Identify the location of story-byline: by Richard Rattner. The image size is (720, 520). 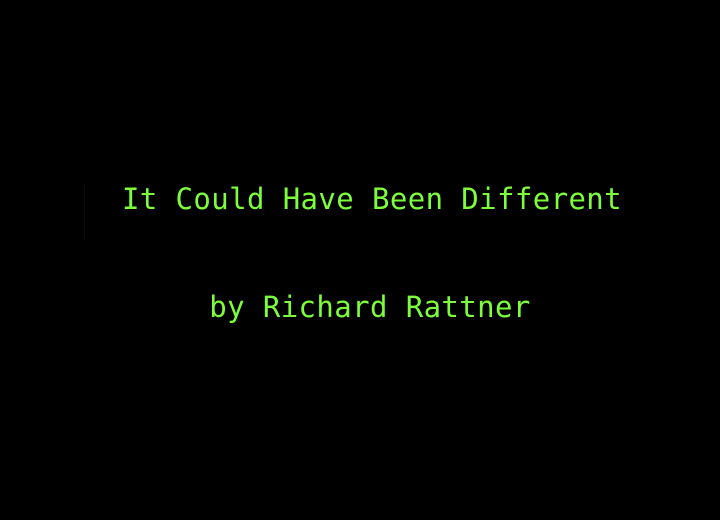
(370, 307).